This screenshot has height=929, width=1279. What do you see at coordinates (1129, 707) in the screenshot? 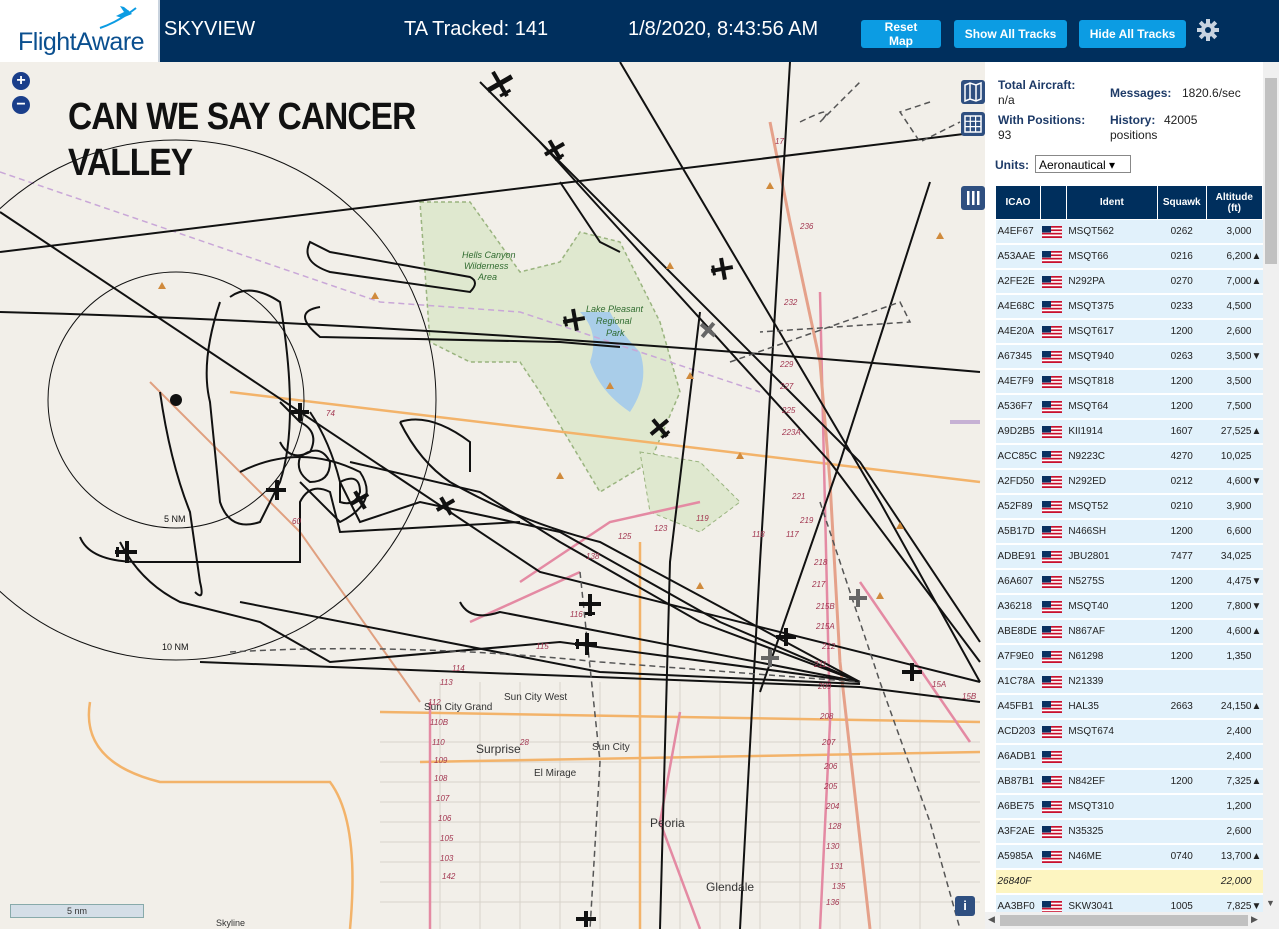
I see `table-row: A45FB1 HAL35 2663 24,150▲` at bounding box center [1129, 707].